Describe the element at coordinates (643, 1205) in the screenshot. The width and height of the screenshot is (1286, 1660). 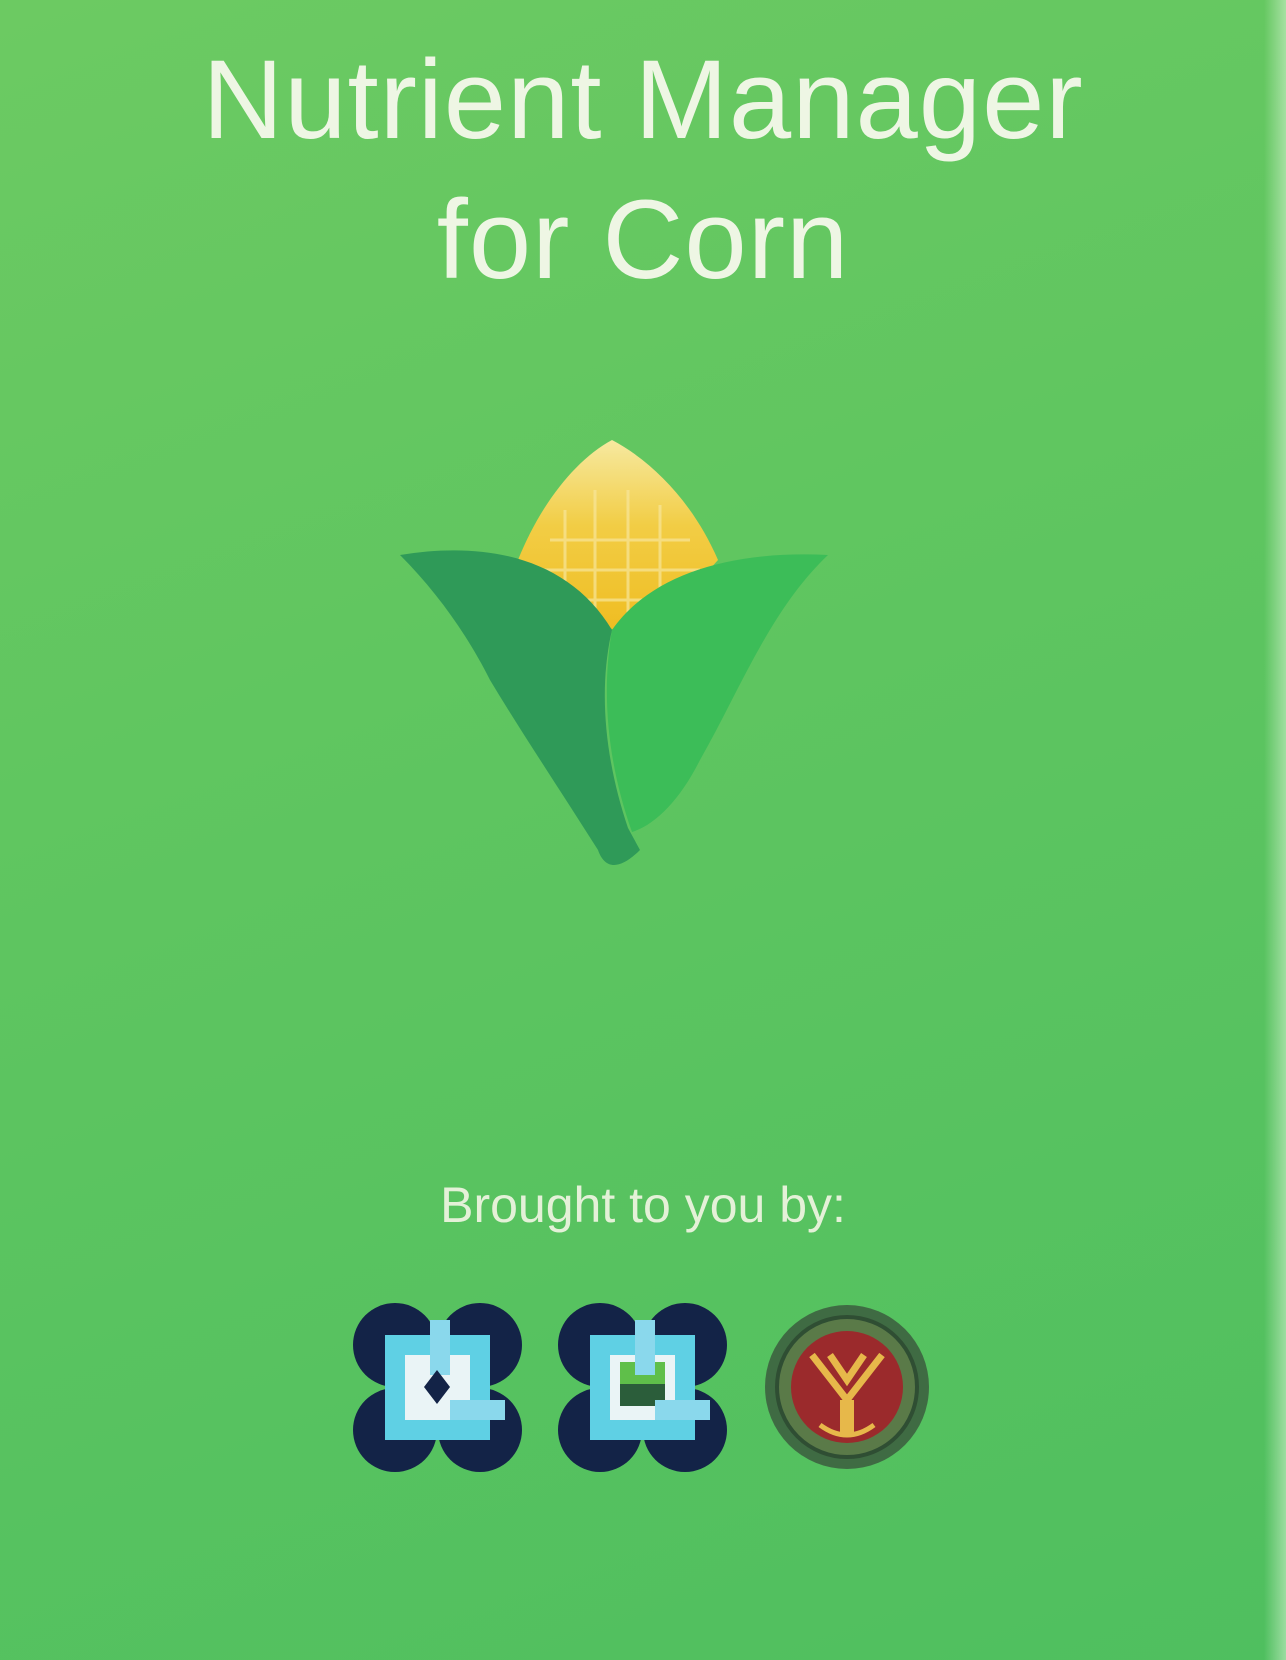
I see `credits-label: Brought to you by:` at that location.